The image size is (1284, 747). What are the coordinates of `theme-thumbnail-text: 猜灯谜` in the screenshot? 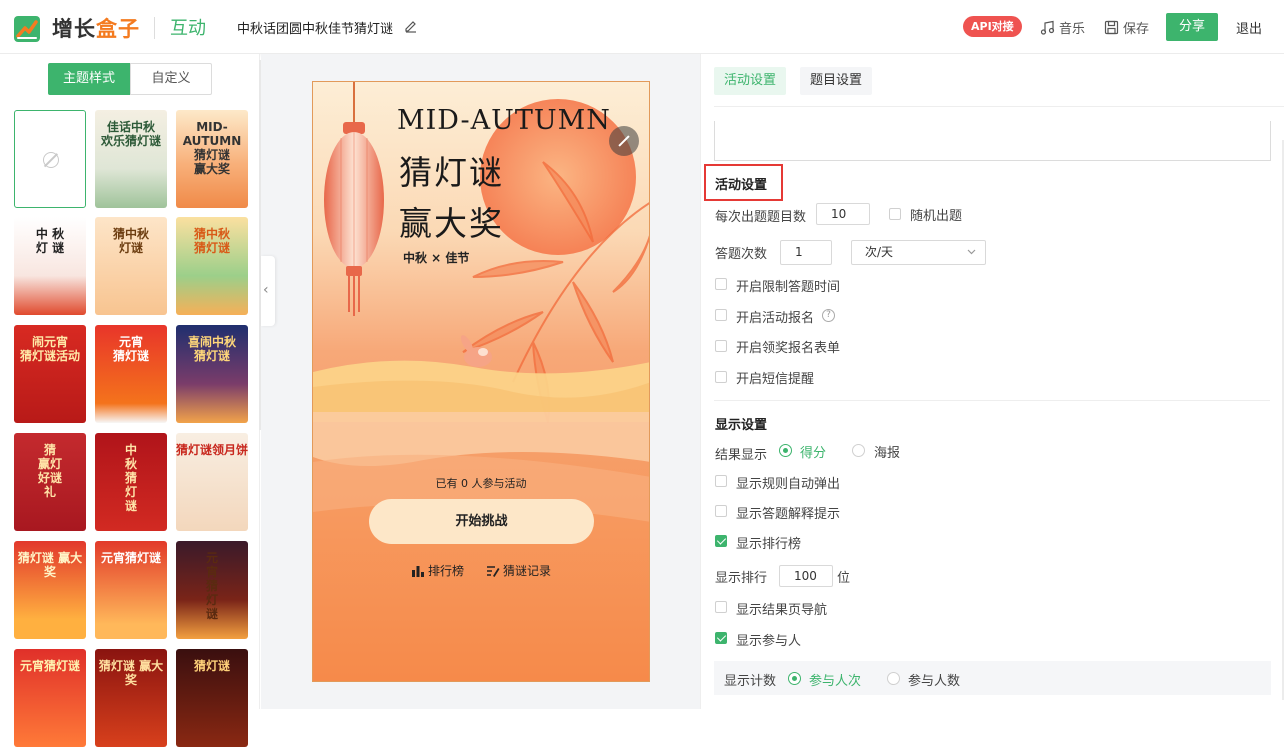 It's located at (211, 666).